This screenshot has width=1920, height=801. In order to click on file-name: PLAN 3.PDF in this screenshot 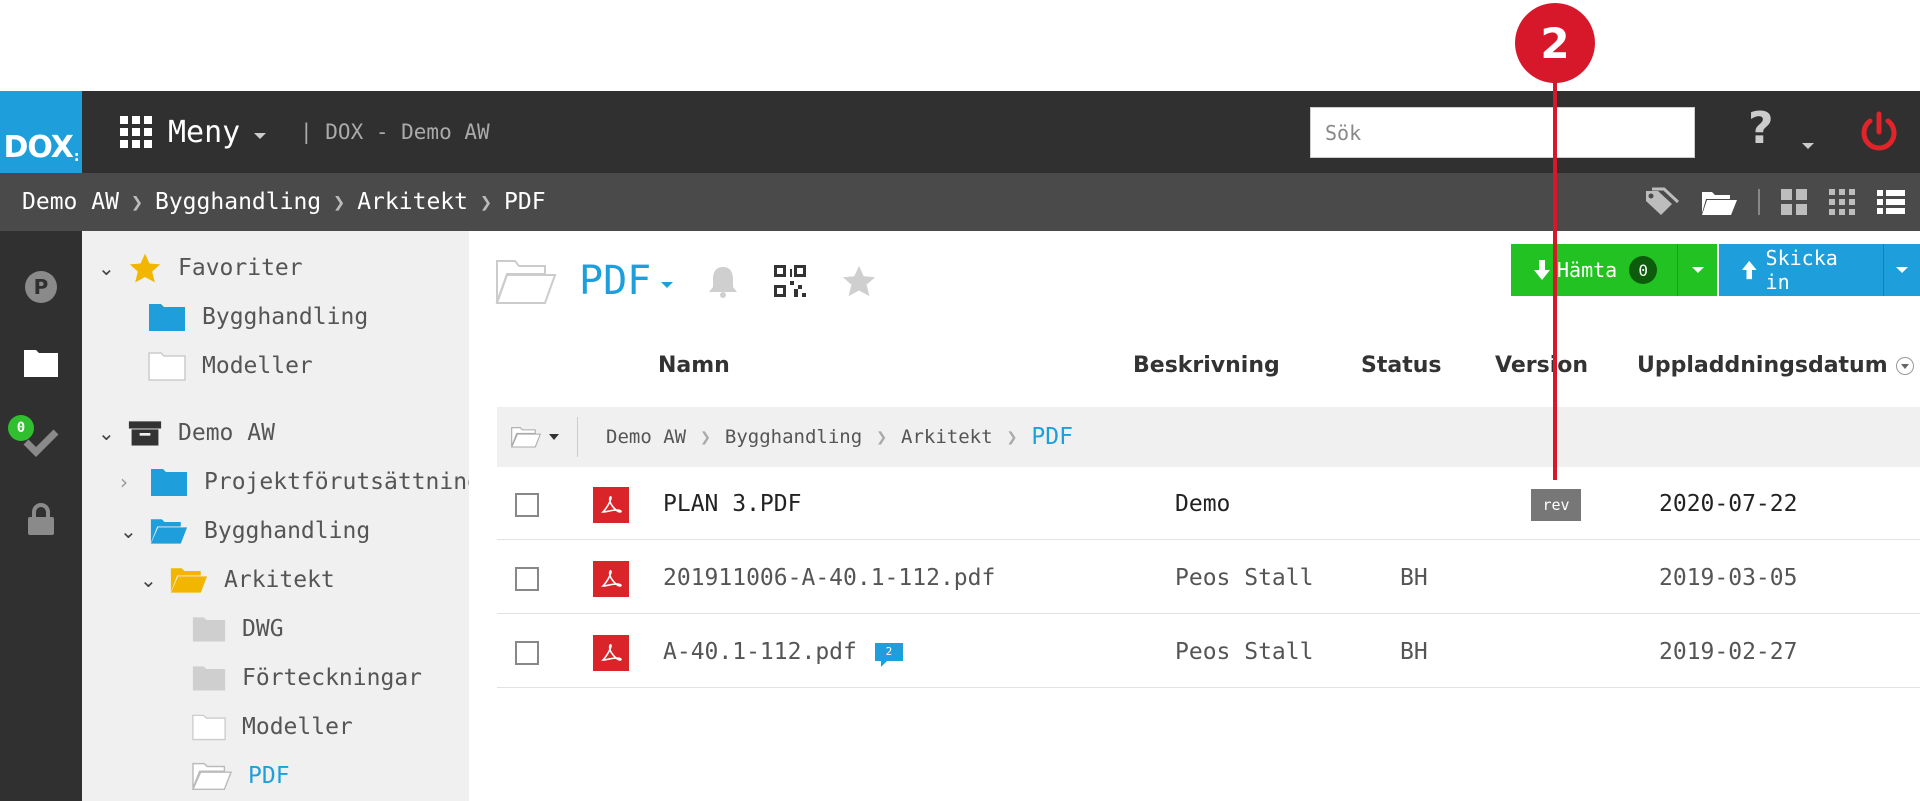, I will do `click(732, 503)`.